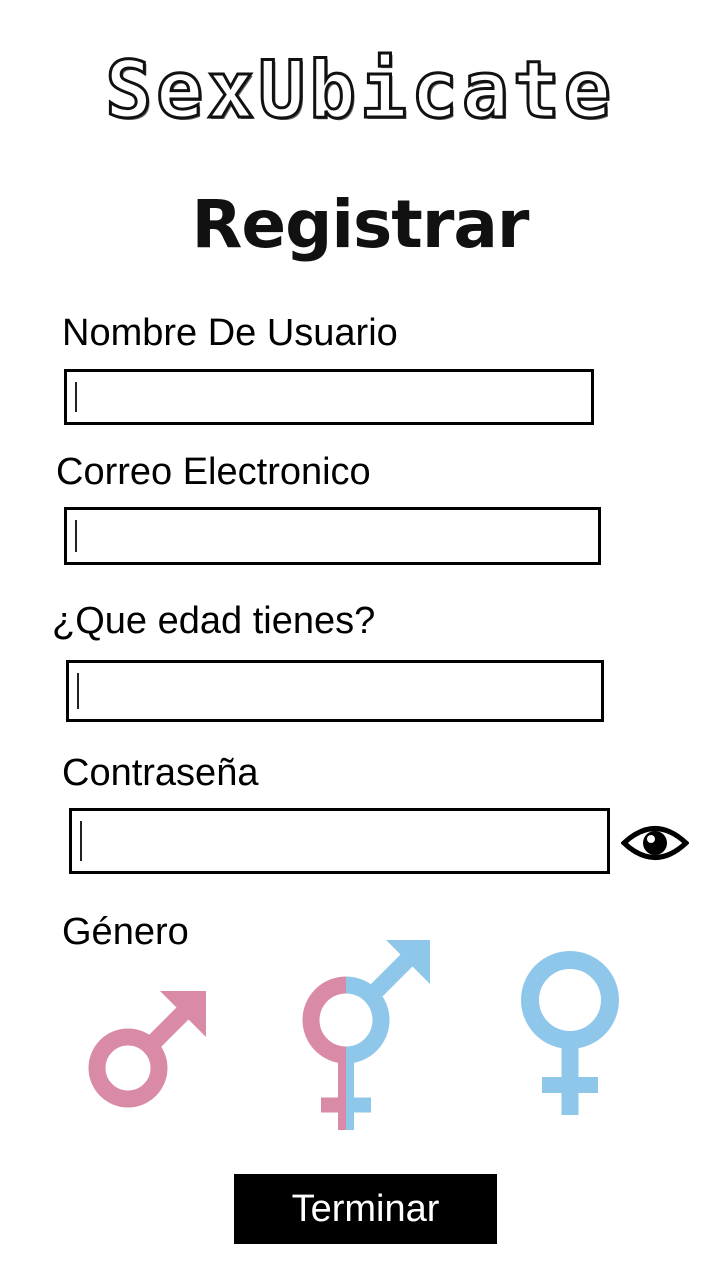  I want to click on age-field-container, so click(335, 691).